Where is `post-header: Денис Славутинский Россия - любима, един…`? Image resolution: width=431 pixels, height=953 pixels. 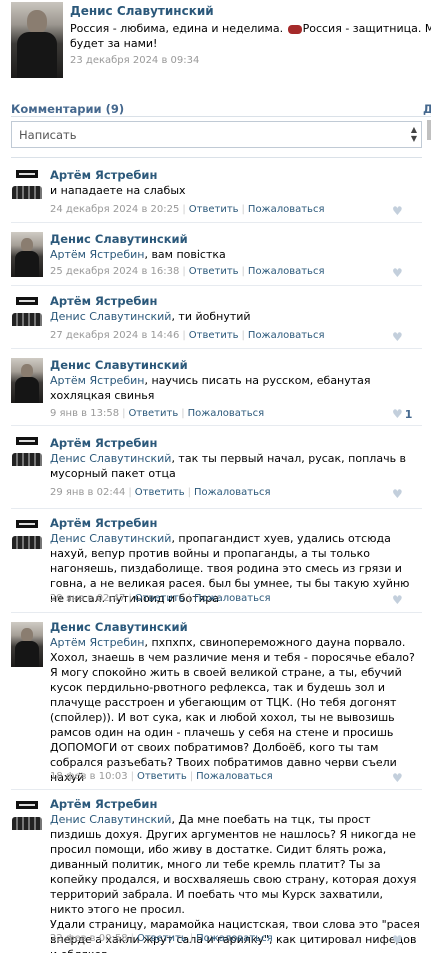 post-header: Денис Славутинский Россия - любима, един… is located at coordinates (215, 45).